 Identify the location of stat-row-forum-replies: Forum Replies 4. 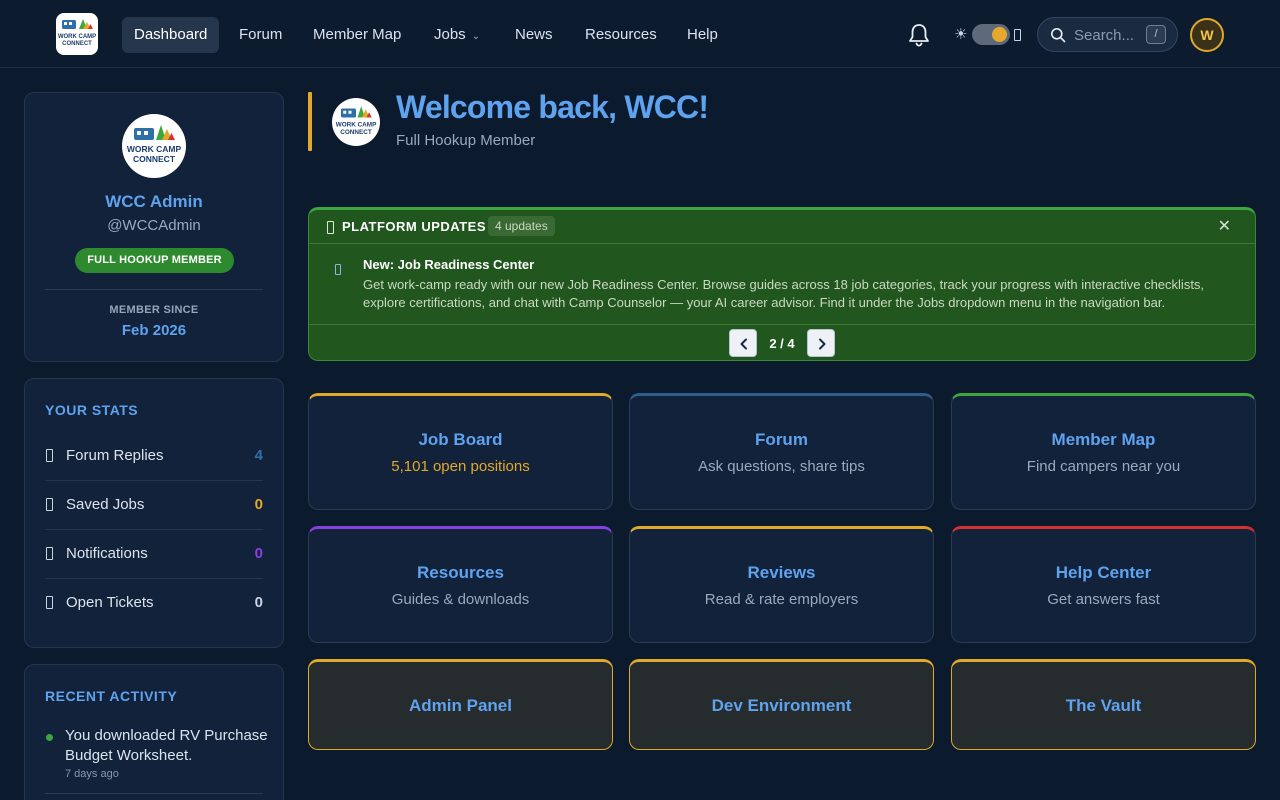
(154, 456).